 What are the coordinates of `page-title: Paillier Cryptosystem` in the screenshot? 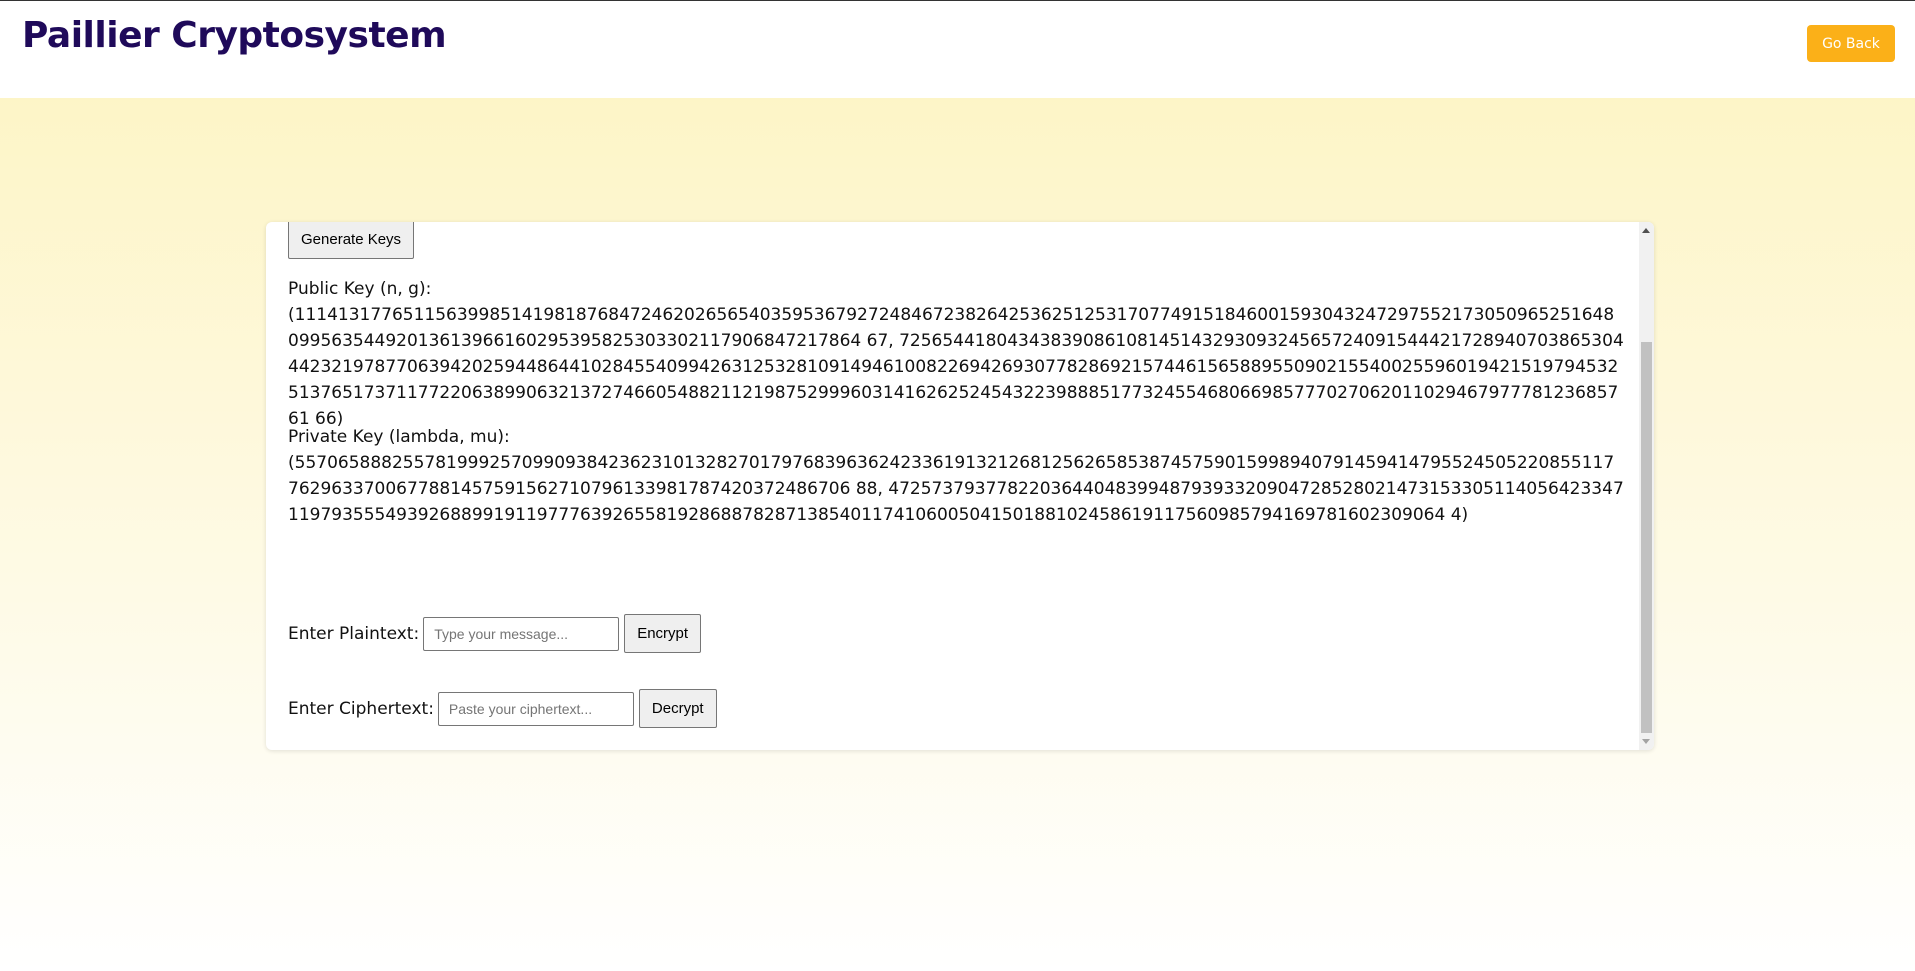 It's located at (234, 35).